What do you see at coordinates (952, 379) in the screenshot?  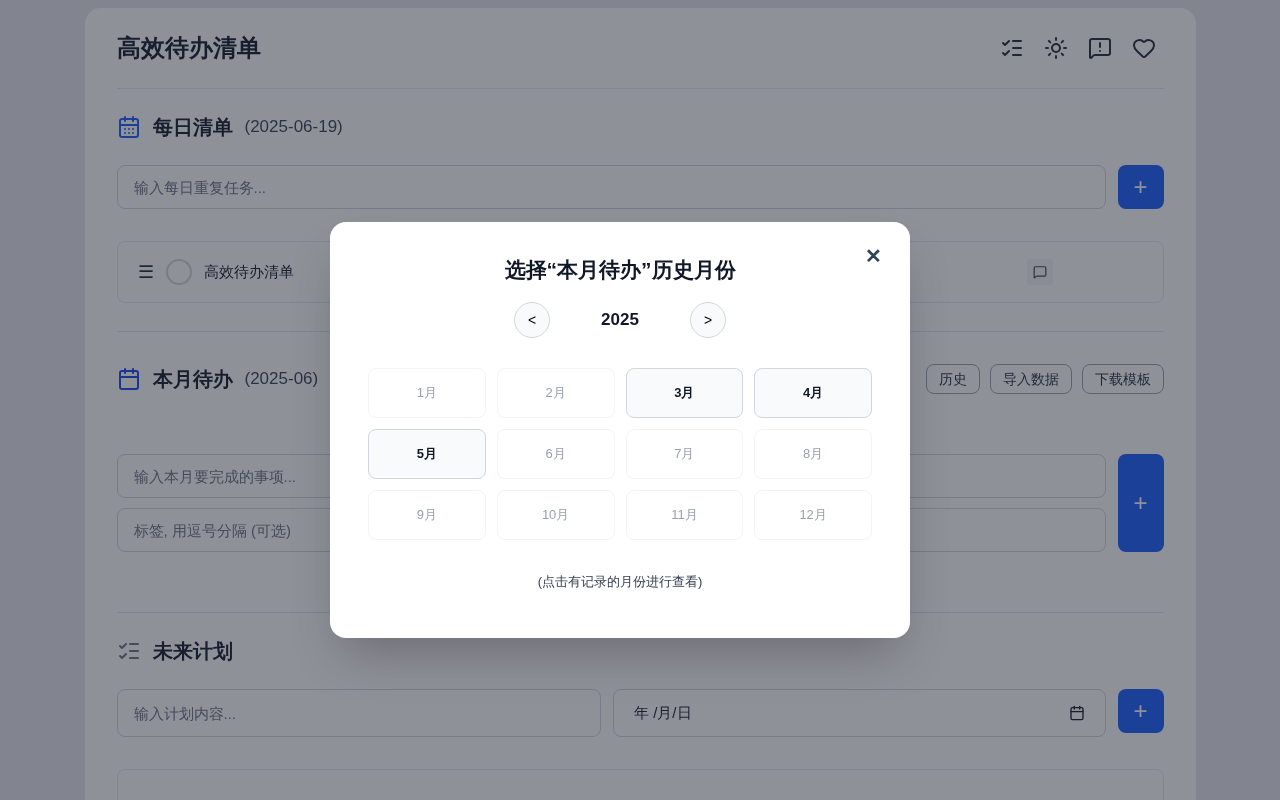 I see `toolbar-button: 历史` at bounding box center [952, 379].